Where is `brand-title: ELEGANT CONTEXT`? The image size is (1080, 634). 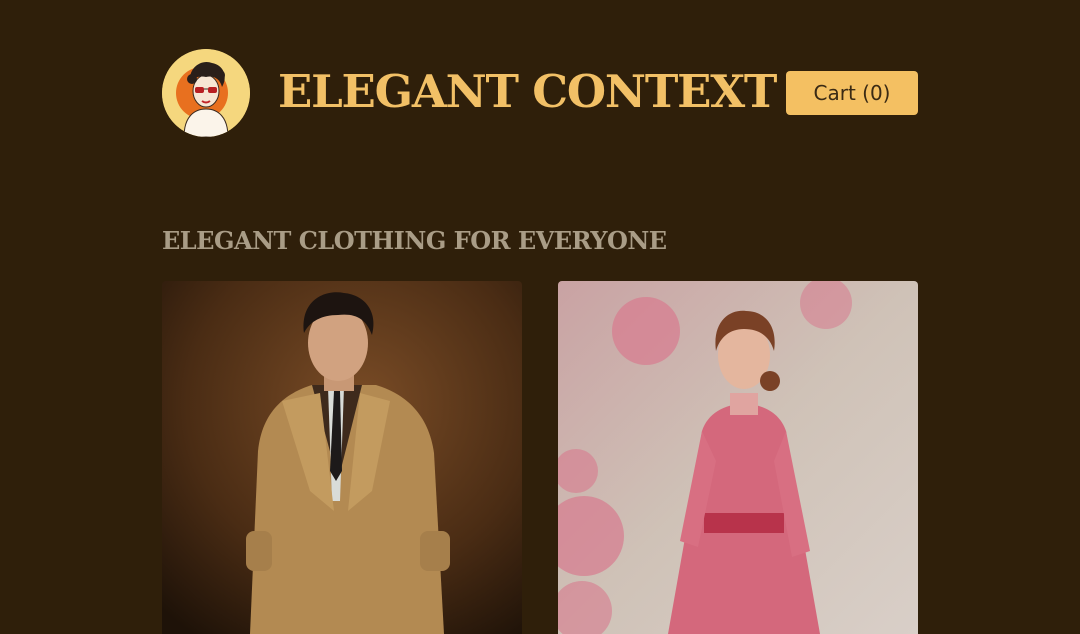 brand-title: ELEGANT CONTEXT is located at coordinates (527, 91).